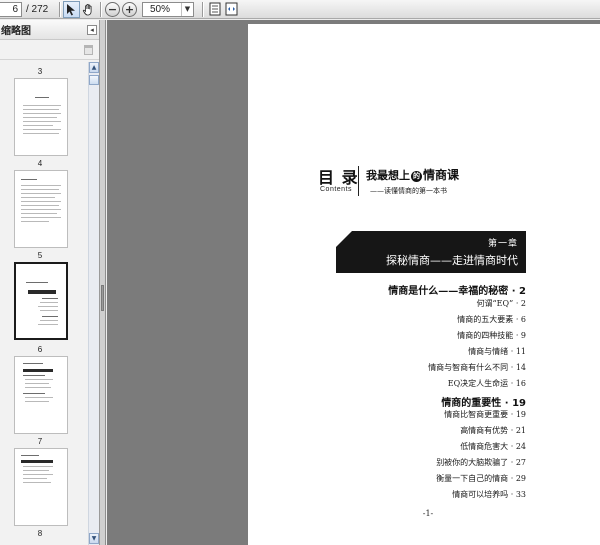  I want to click on thumbnail-page-selected, so click(41, 301).